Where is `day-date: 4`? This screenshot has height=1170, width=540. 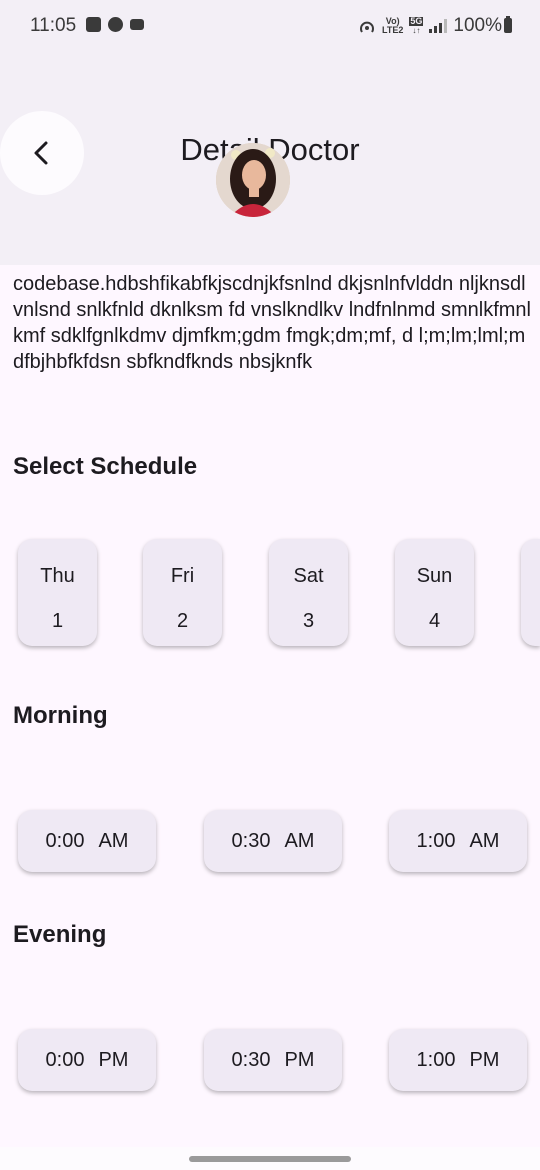 day-date: 4 is located at coordinates (434, 621).